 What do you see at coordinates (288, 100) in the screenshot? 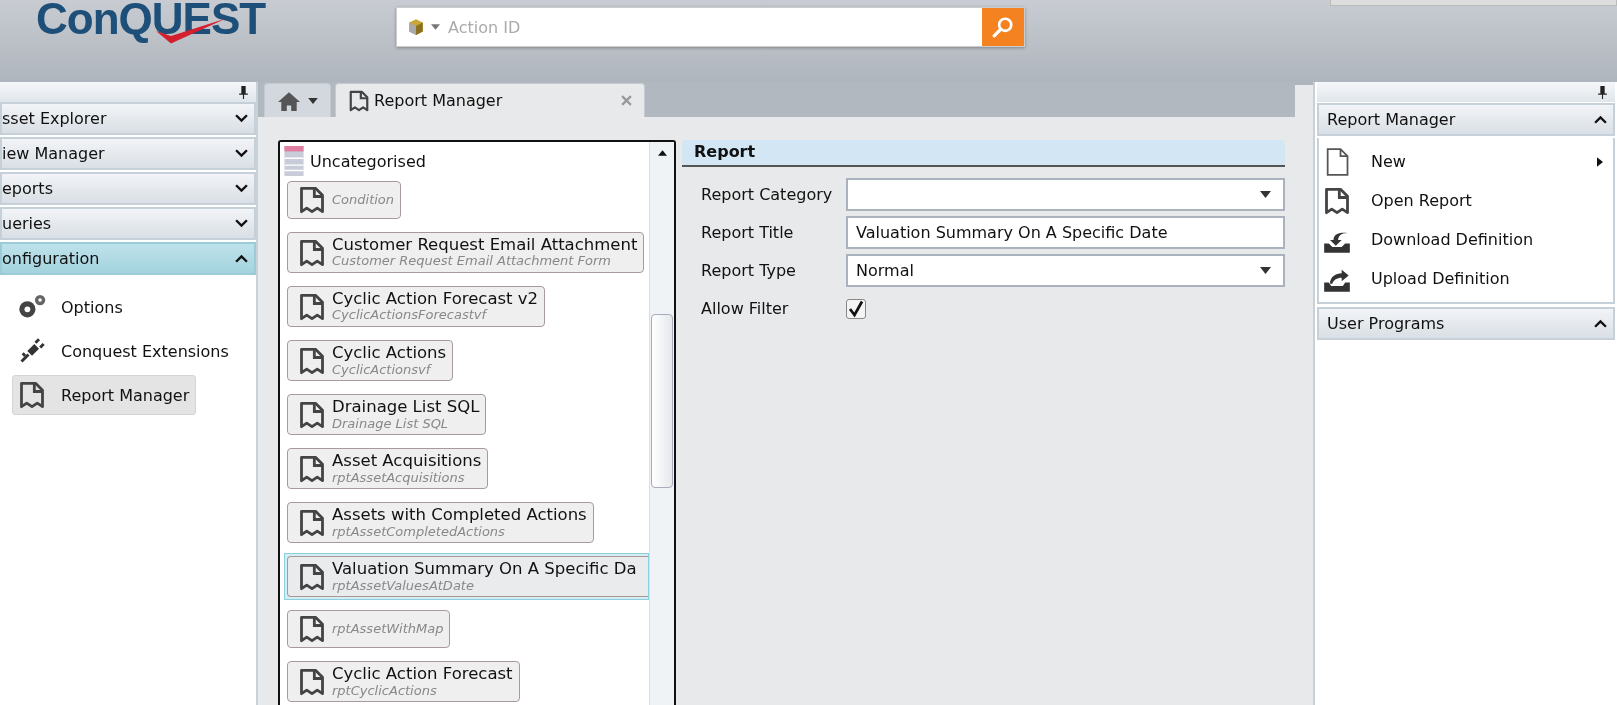
I see `home-icon` at bounding box center [288, 100].